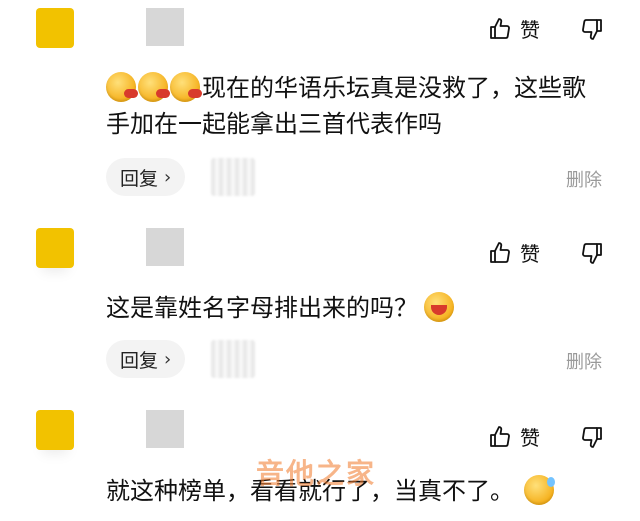  I want to click on watermark: 音他之家, so click(316, 473).